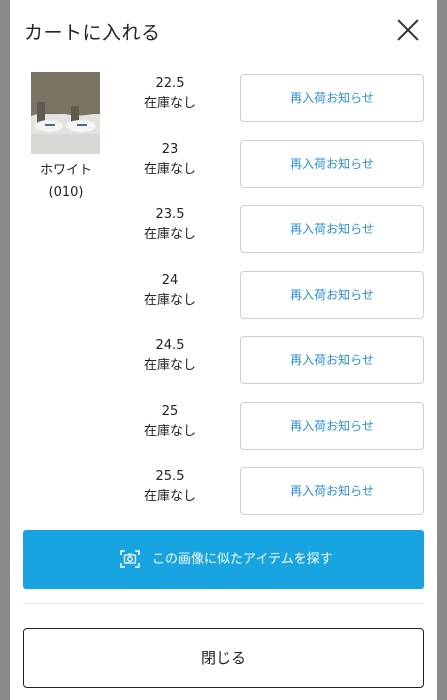 The height and width of the screenshot is (700, 447). I want to click on size-label: 25.5, so click(170, 476).